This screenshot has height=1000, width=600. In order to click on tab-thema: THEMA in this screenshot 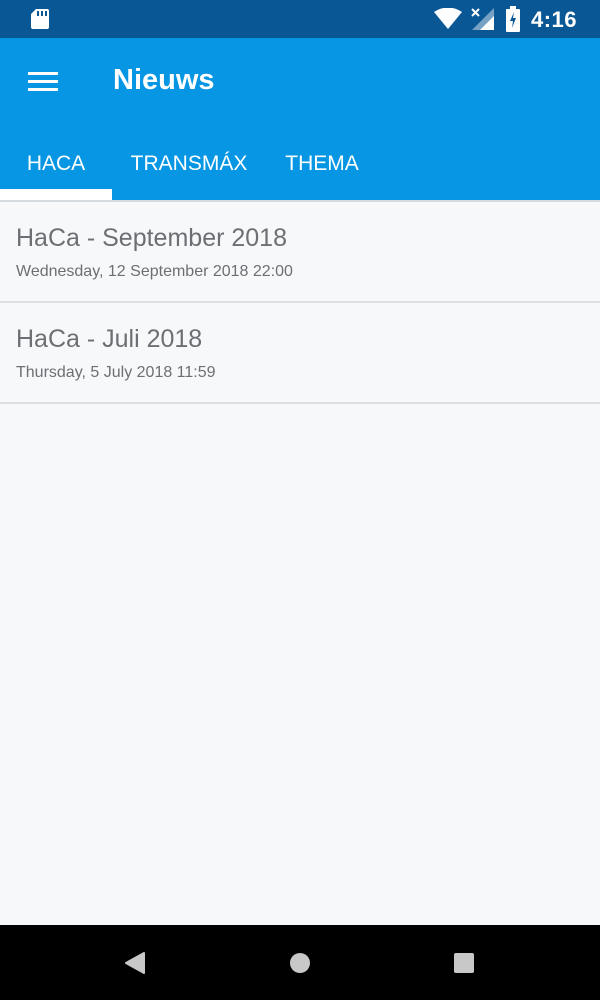, I will do `click(322, 163)`.